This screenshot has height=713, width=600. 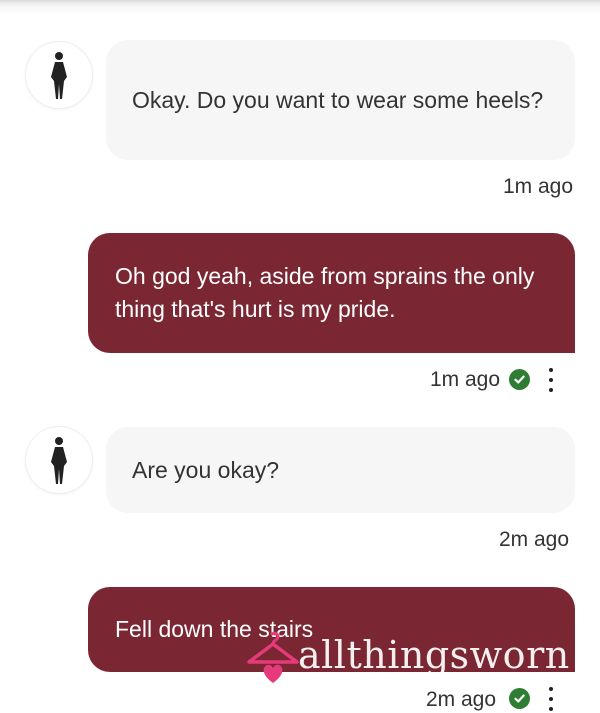 I want to click on message-text: Are you okay?, so click(x=206, y=469).